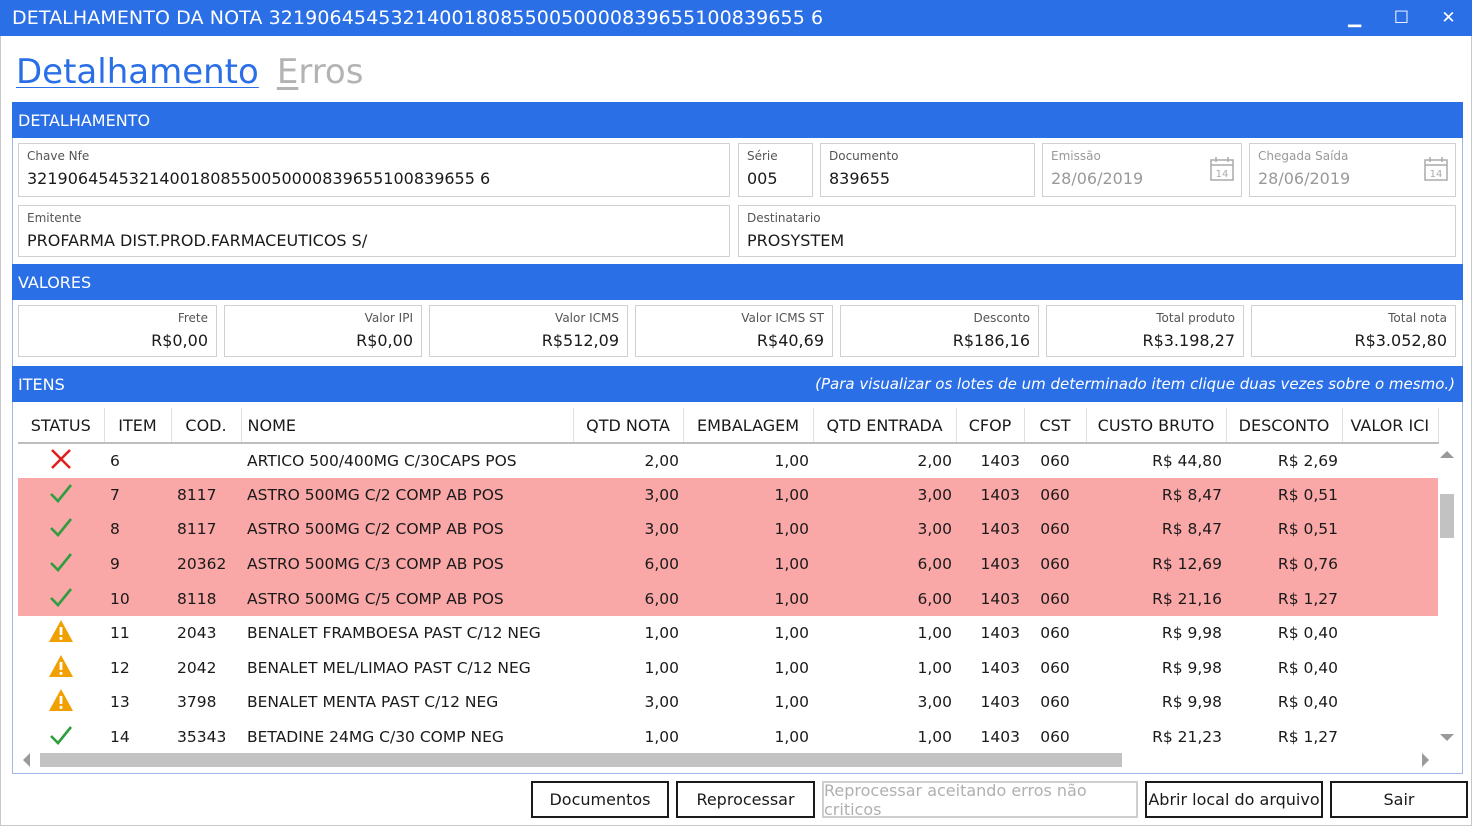  What do you see at coordinates (885, 426) in the screenshot?
I see `column-header-qtd-entrada: QTD ENTRADA` at bounding box center [885, 426].